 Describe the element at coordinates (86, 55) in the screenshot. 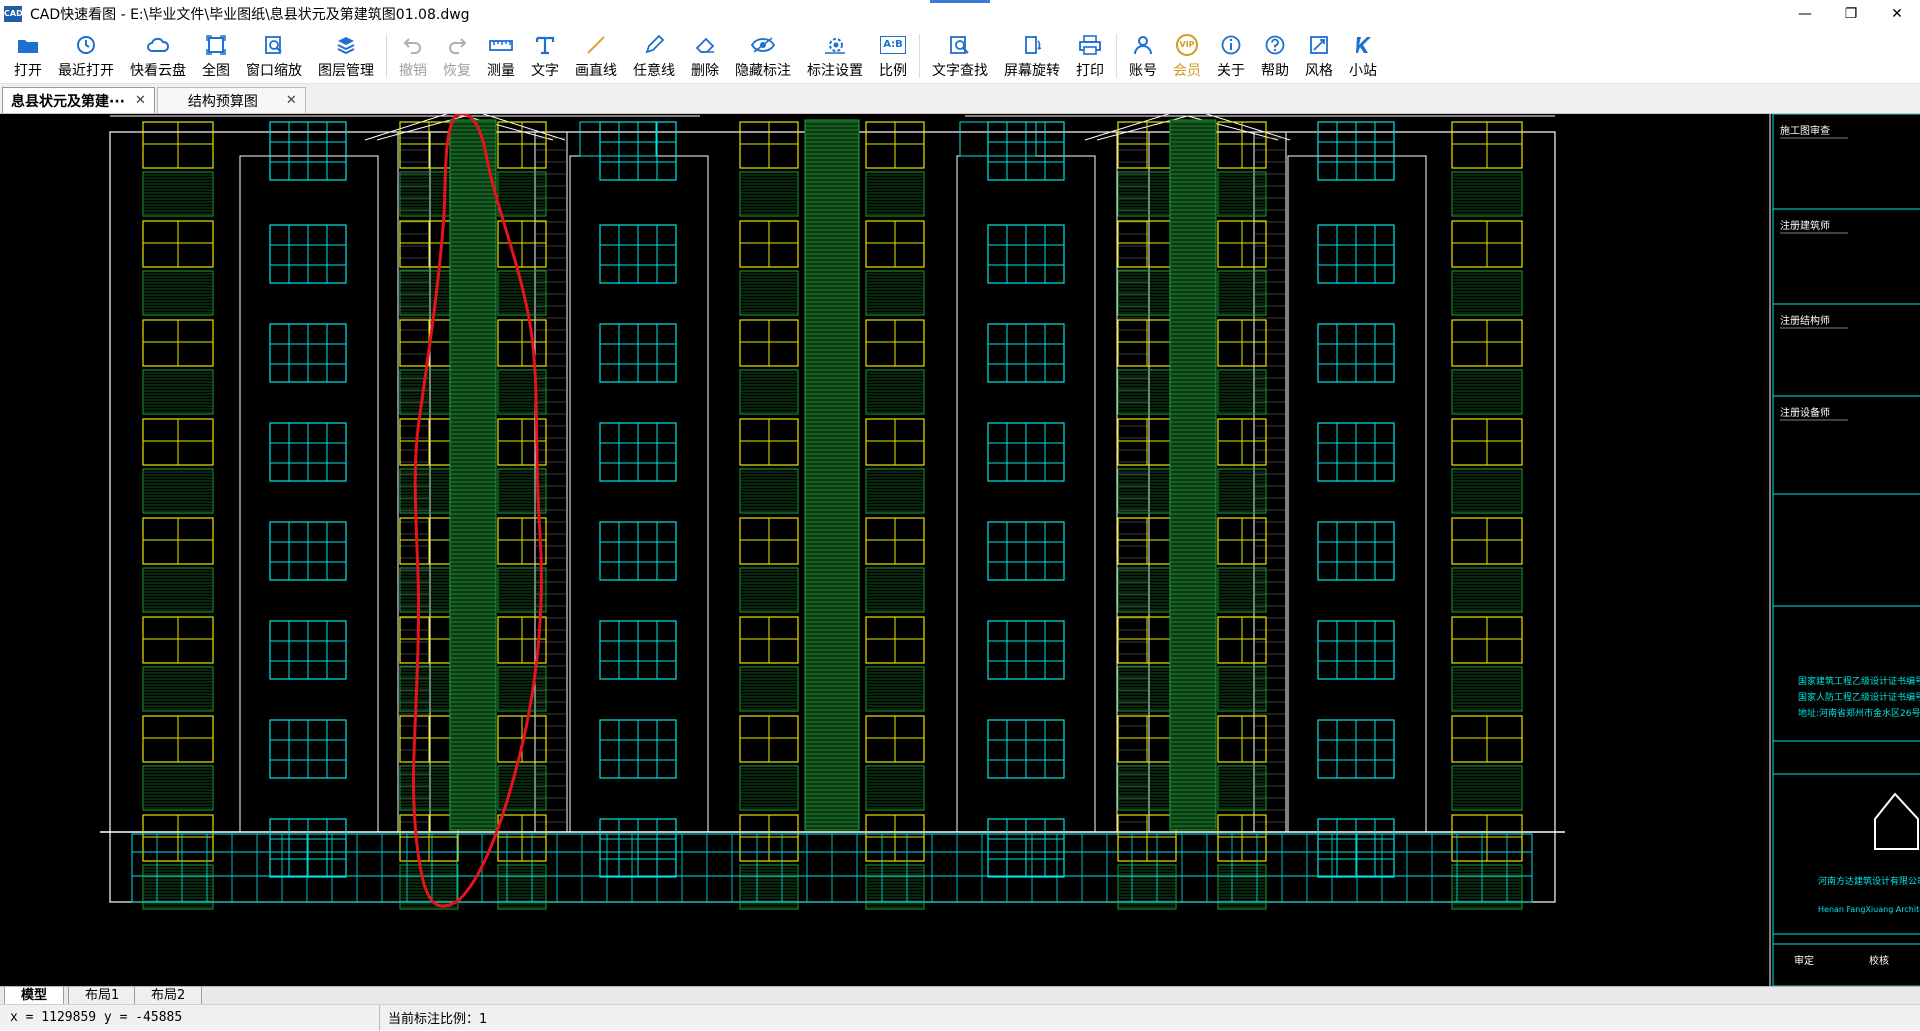

I see `recent-button: 最近打开` at that location.